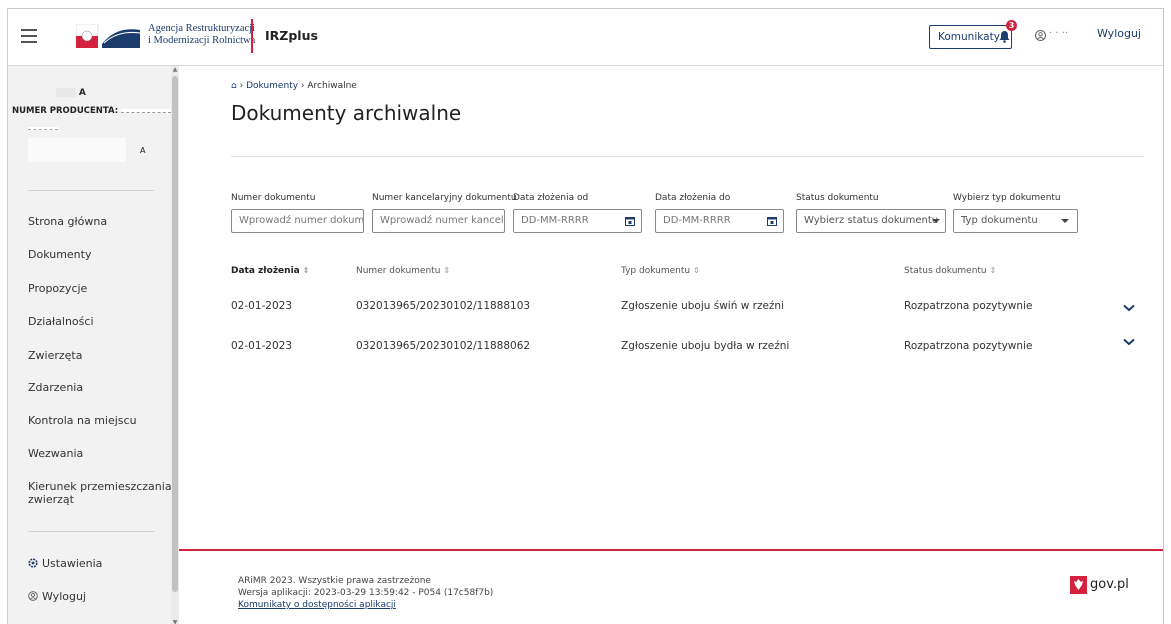 The image size is (1171, 624). What do you see at coordinates (82, 93) in the screenshot?
I see `user-letter: A` at bounding box center [82, 93].